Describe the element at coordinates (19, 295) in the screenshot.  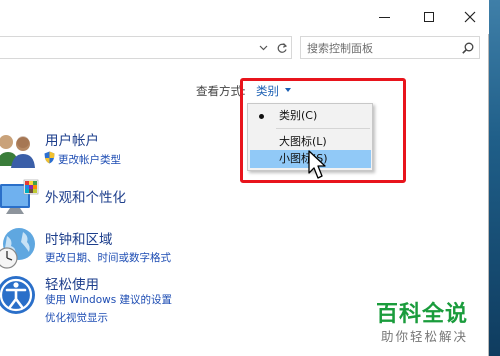
I see `ease-of-access-icon` at that location.